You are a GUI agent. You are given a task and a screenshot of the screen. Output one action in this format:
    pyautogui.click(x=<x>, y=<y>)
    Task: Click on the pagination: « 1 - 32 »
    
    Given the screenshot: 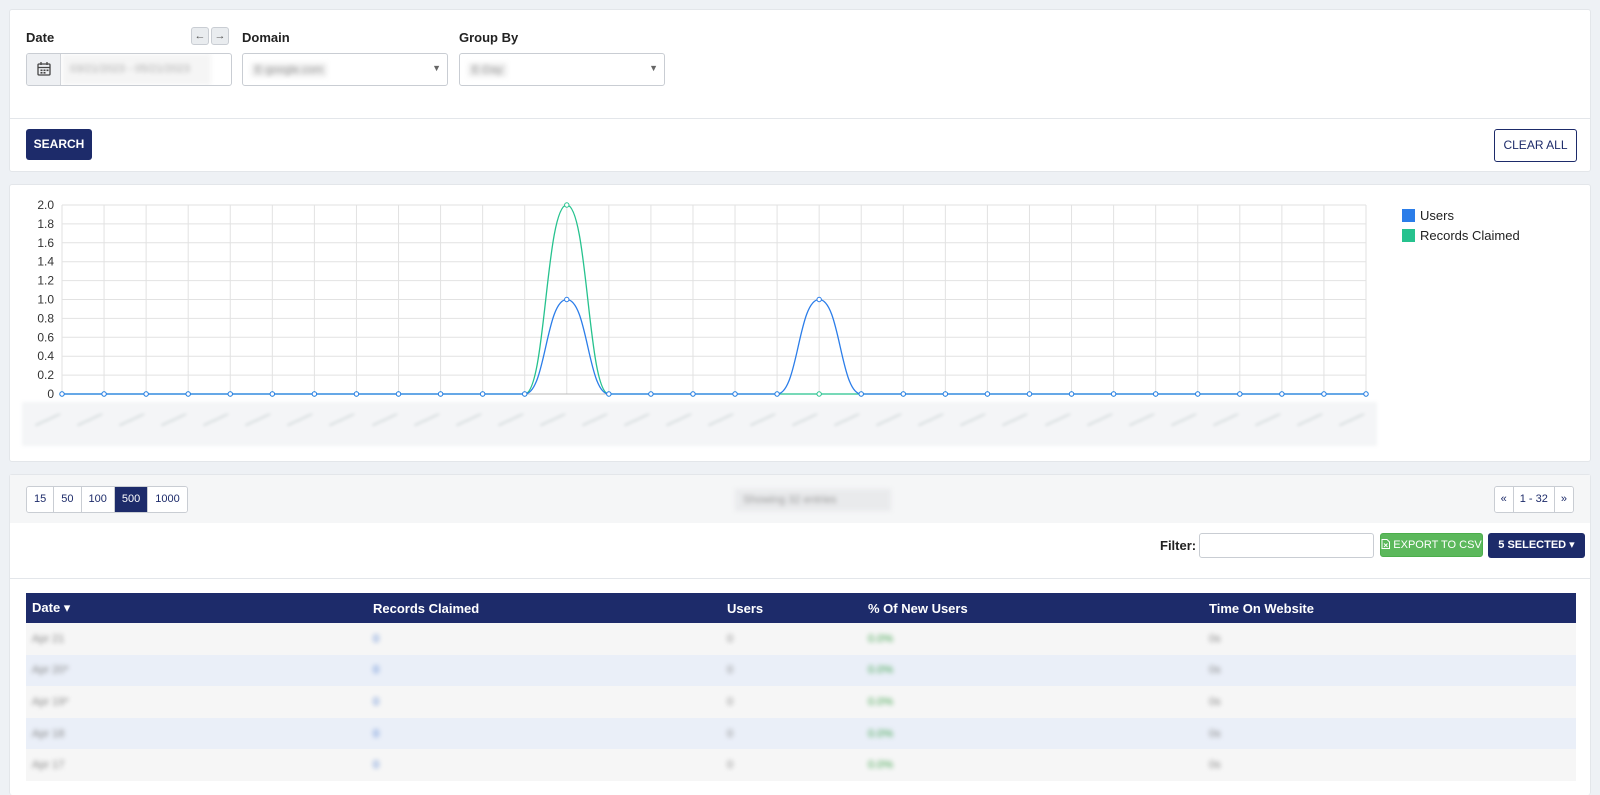 What is the action you would take?
    pyautogui.click(x=1533, y=499)
    